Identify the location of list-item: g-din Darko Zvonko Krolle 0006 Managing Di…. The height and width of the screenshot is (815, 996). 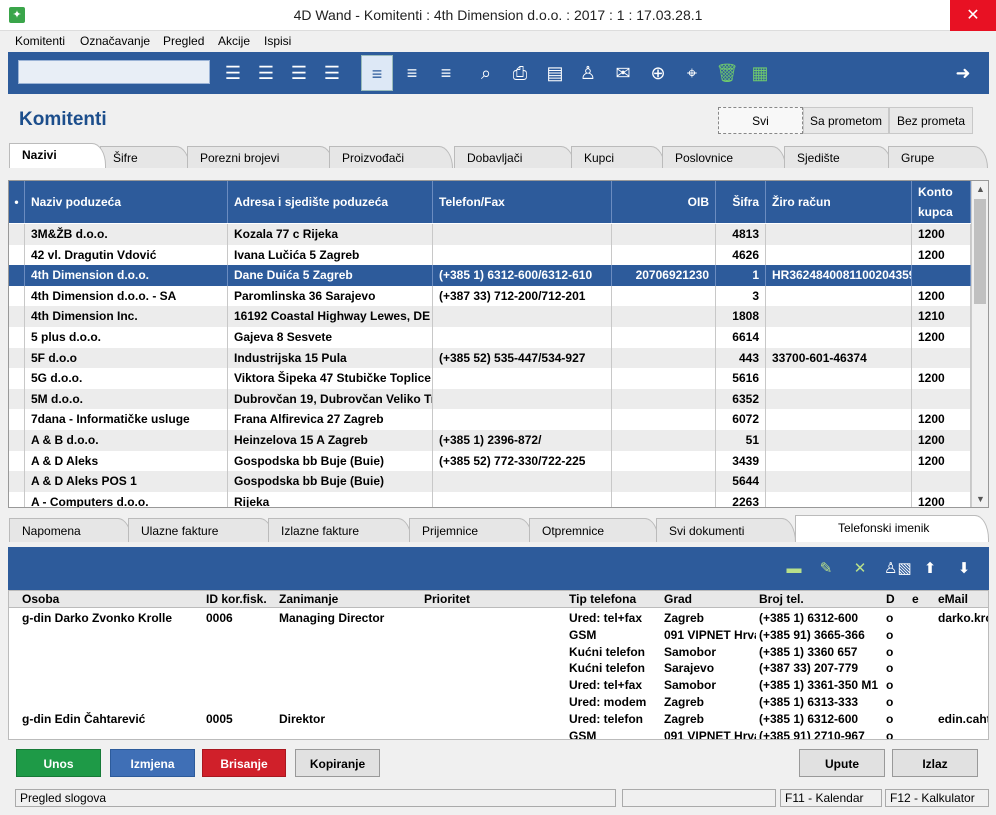
(498, 617).